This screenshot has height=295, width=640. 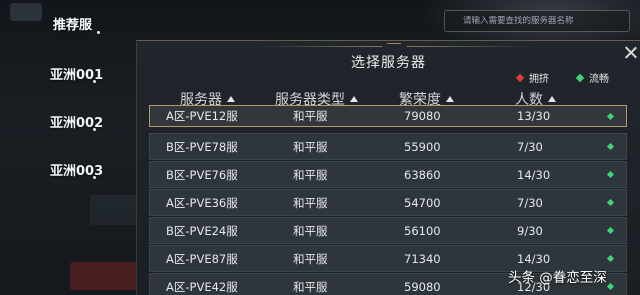 What do you see at coordinates (202, 174) in the screenshot?
I see `server-name: B区-PVE76服` at bounding box center [202, 174].